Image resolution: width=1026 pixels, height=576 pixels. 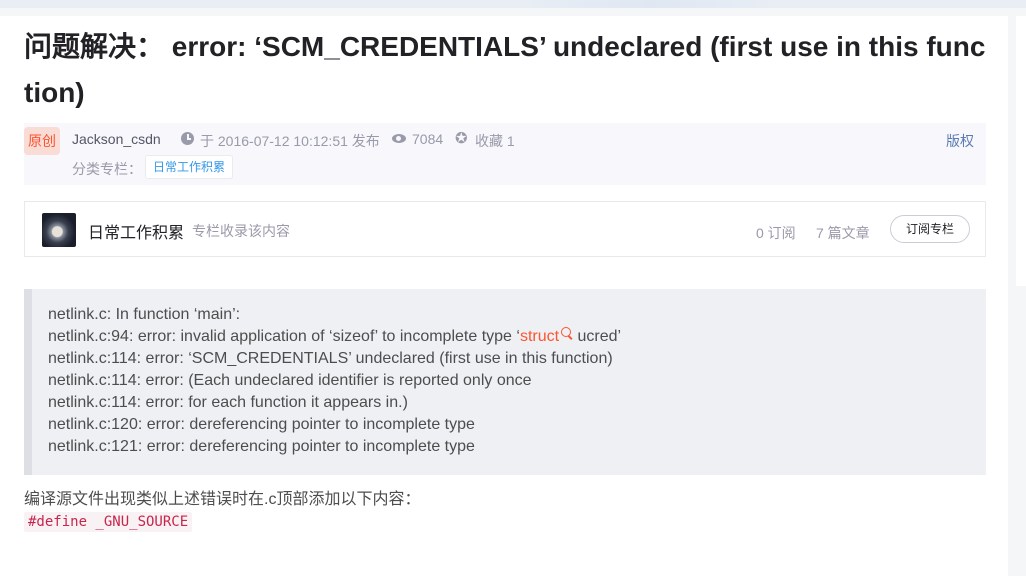 I want to click on column-cover-image, so click(x=59, y=230).